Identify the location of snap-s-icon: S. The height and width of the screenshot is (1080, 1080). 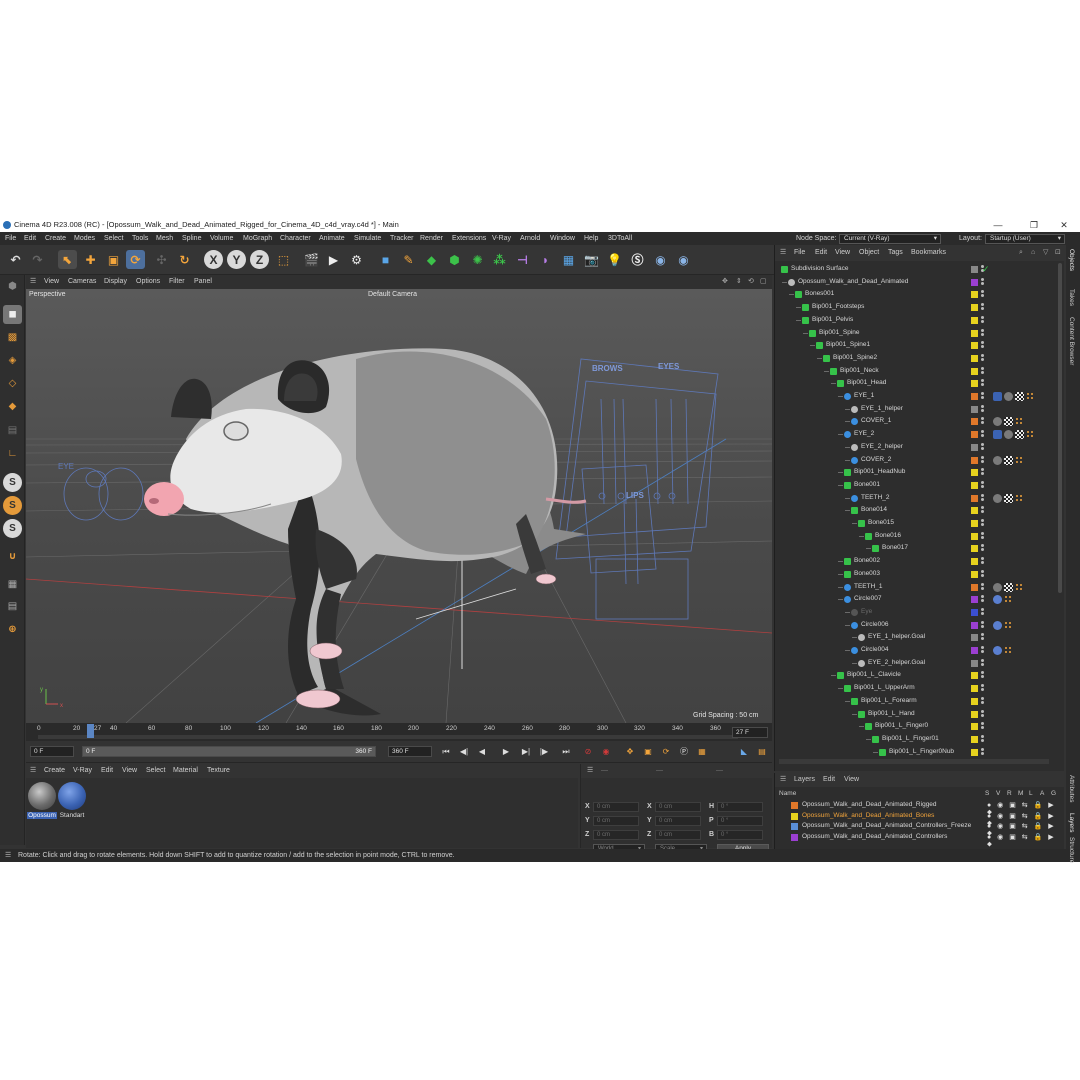
(12, 482).